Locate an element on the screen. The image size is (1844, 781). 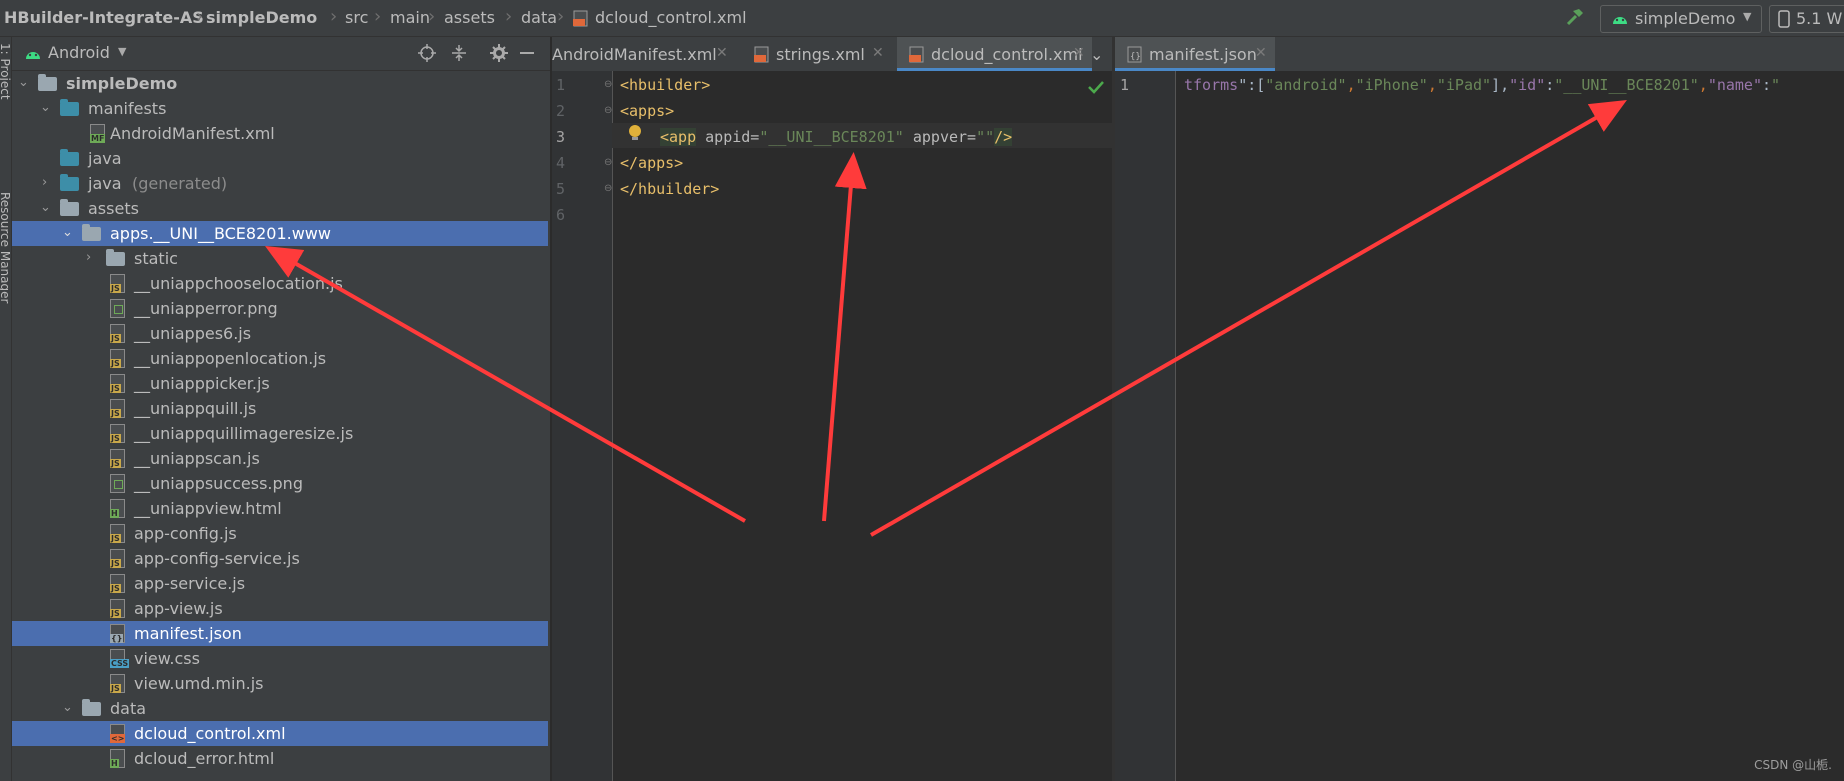
annotation-arrow-appid is located at coordinates (844, 337).